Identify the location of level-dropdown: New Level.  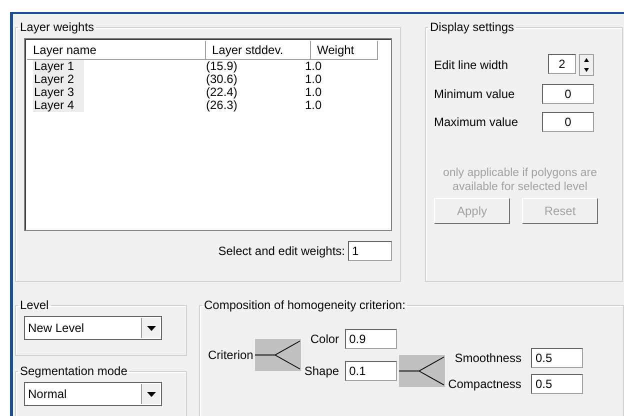
(93, 328).